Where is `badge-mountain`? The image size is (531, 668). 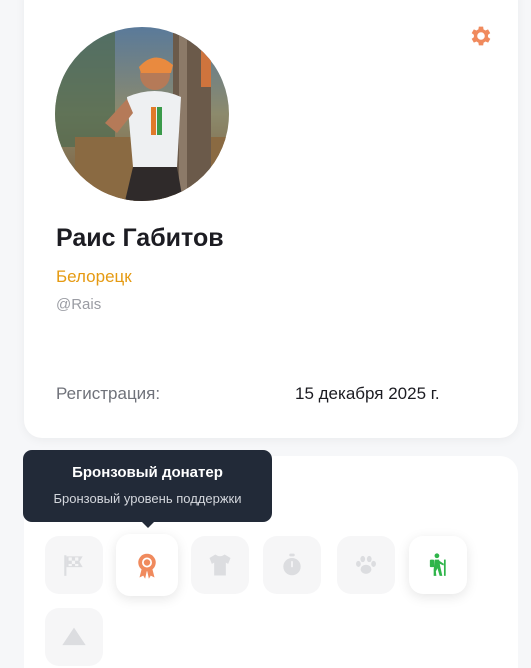
badge-mountain is located at coordinates (74, 637).